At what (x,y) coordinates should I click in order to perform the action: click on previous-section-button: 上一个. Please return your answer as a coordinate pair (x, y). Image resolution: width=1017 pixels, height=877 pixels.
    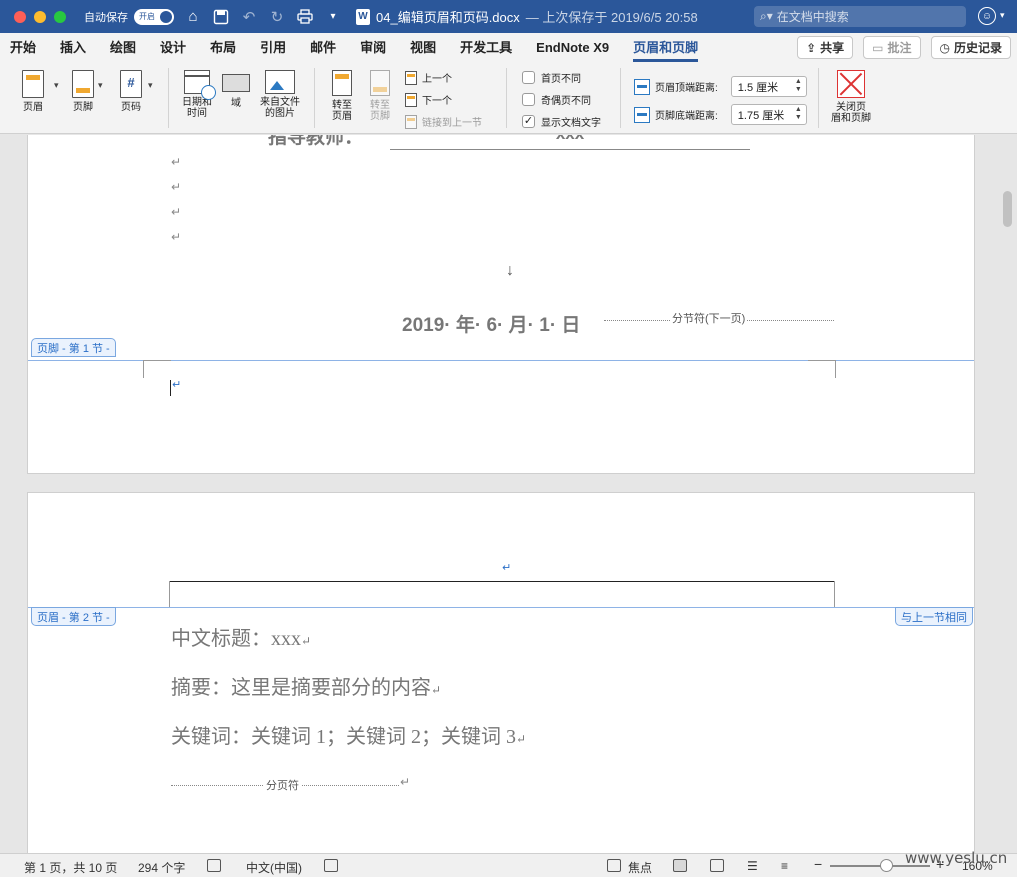
    Looking at the image, I should click on (428, 77).